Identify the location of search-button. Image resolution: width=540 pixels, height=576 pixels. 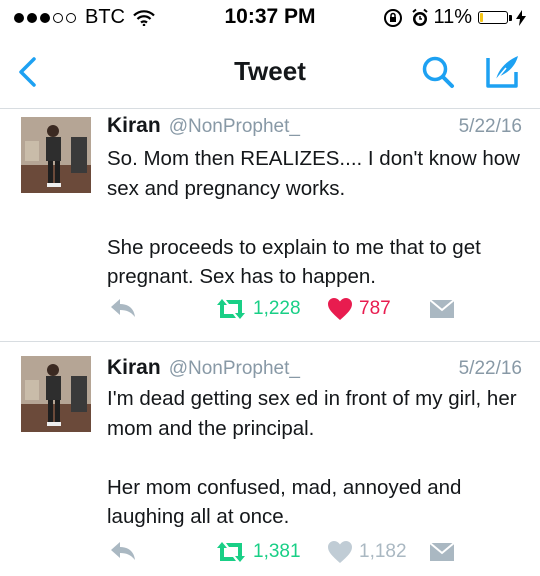
(438, 72).